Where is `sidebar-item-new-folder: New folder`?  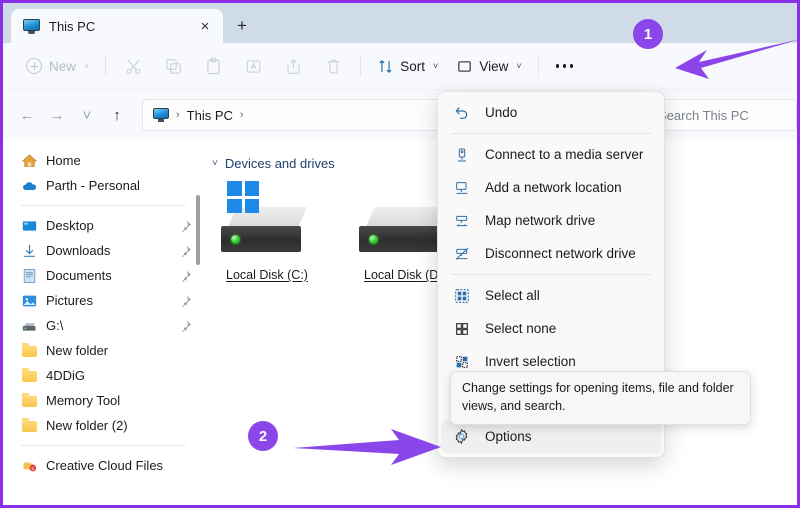
sidebar-item-new-folder: New folder is located at coordinates (101, 350).